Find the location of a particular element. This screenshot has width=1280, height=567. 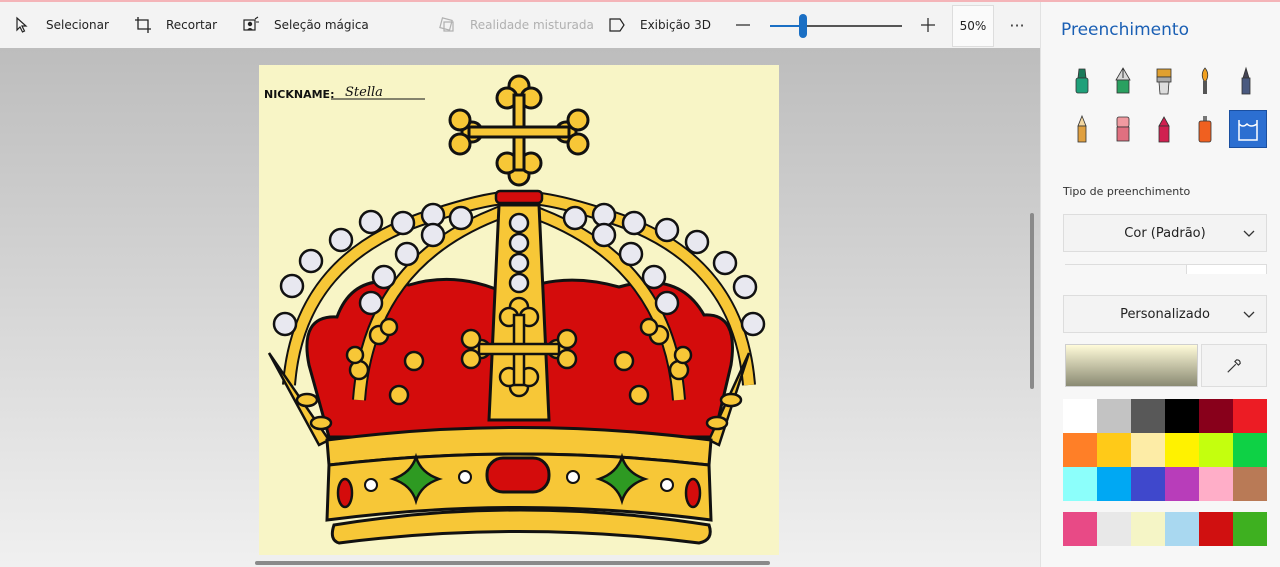

watercolor-brush-icon is located at coordinates (1205, 80).